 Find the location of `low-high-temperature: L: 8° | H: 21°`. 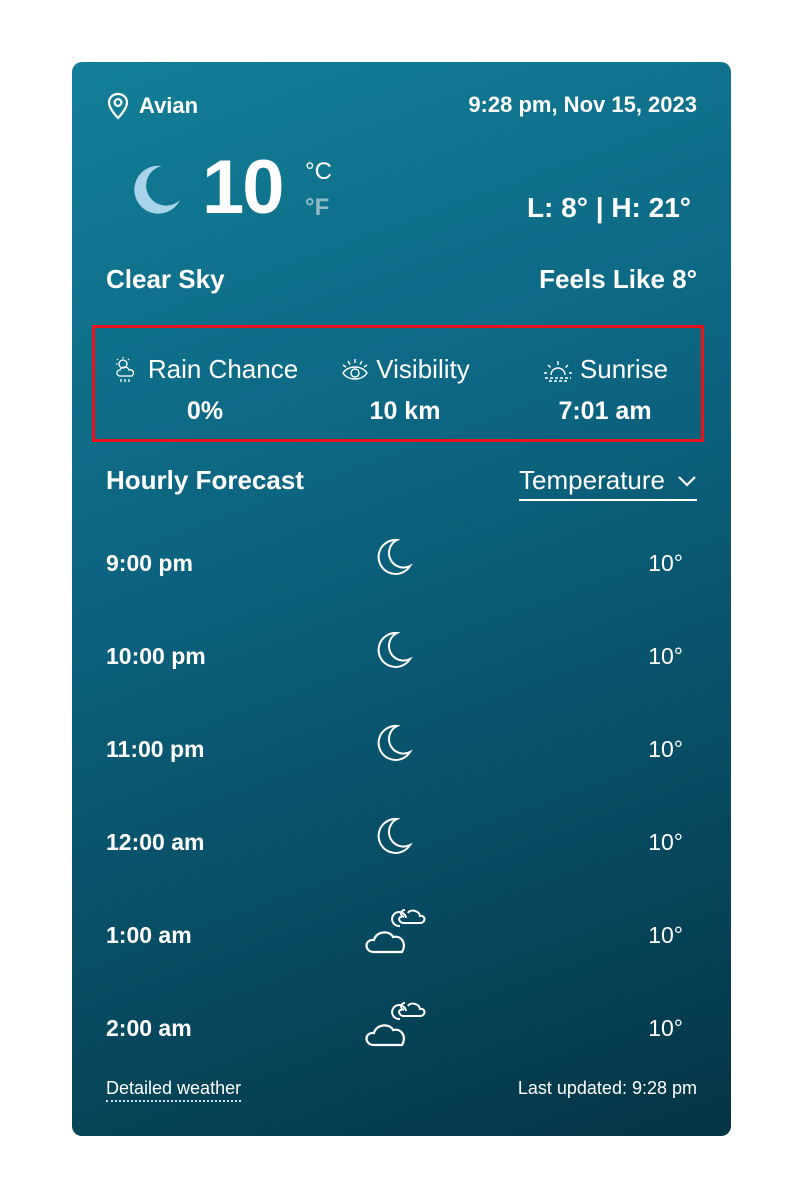

low-high-temperature: L: 8° | H: 21° is located at coordinates (608, 207).